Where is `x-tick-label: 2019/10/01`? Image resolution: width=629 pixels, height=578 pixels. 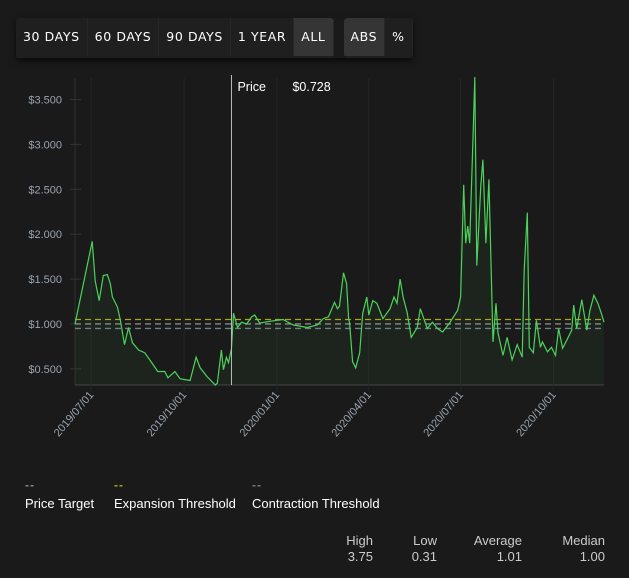
x-tick-label: 2019/10/01 is located at coordinates (167, 414).